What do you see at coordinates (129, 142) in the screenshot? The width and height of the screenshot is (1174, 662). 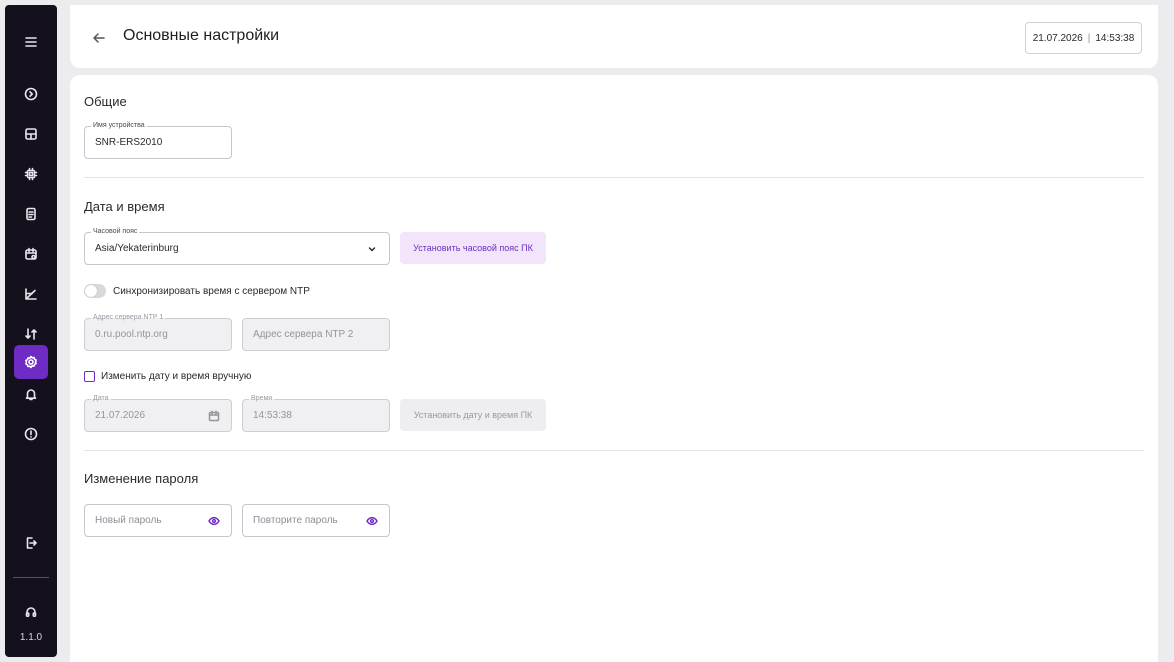 I see `device-name-value: SNR-ERS2010` at bounding box center [129, 142].